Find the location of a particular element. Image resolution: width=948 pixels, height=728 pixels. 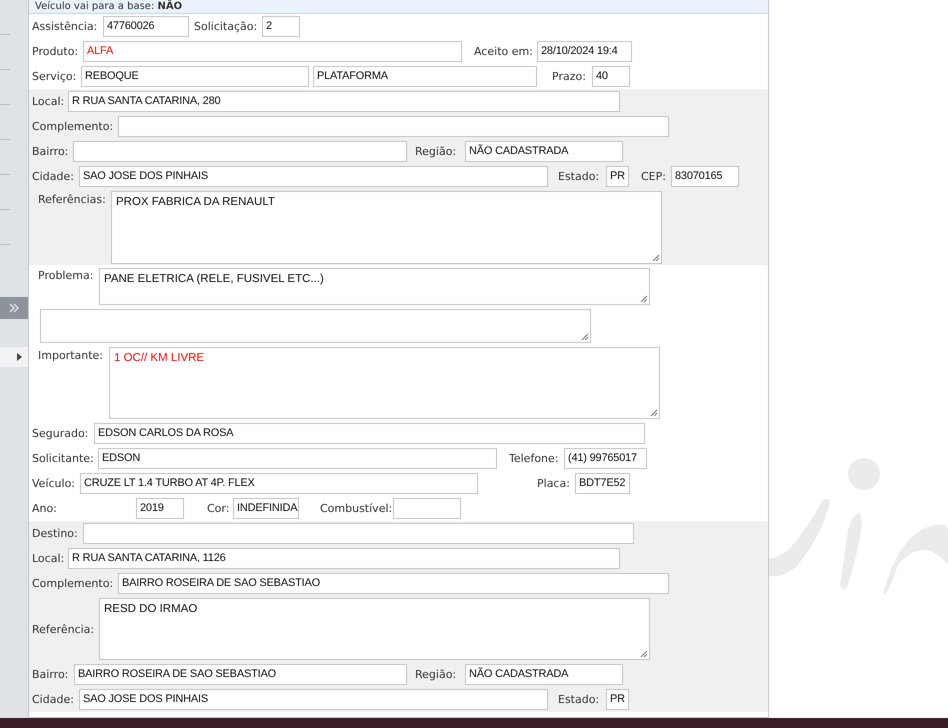

base-status-text: Veículo vai para a base: NÃO is located at coordinates (398, 7).